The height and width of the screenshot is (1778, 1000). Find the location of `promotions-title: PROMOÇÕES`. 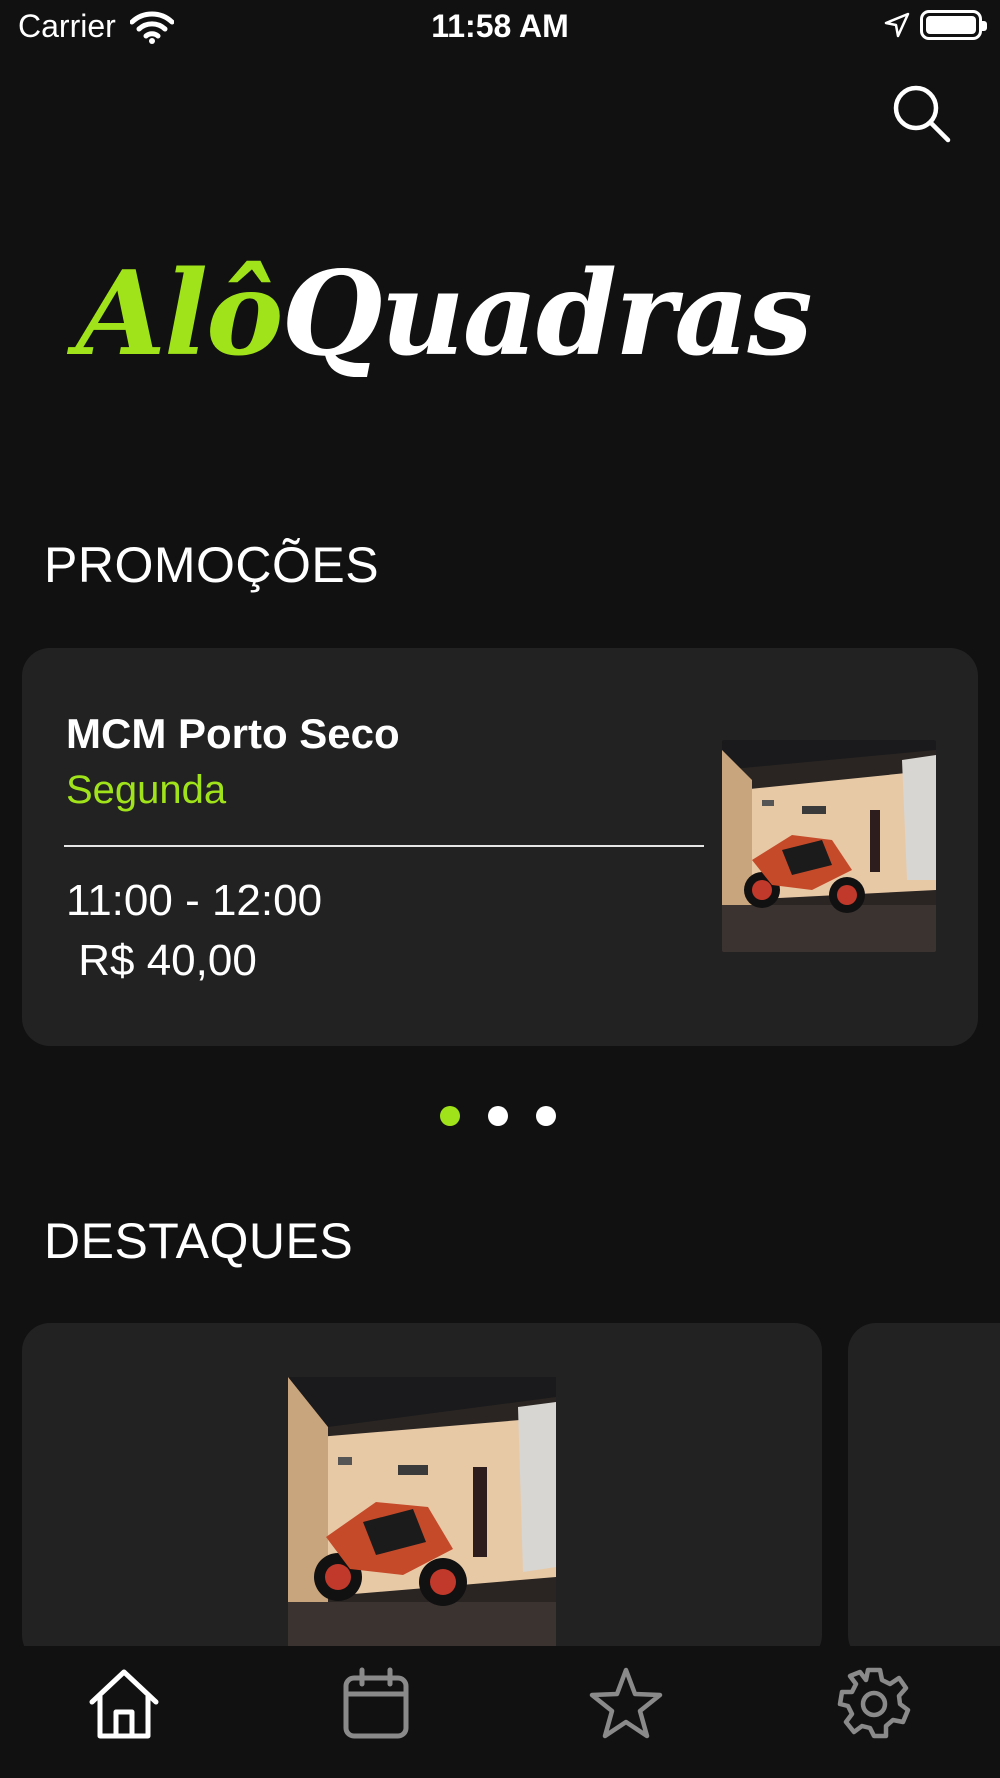

promotions-title: PROMOÇÕES is located at coordinates (212, 565).